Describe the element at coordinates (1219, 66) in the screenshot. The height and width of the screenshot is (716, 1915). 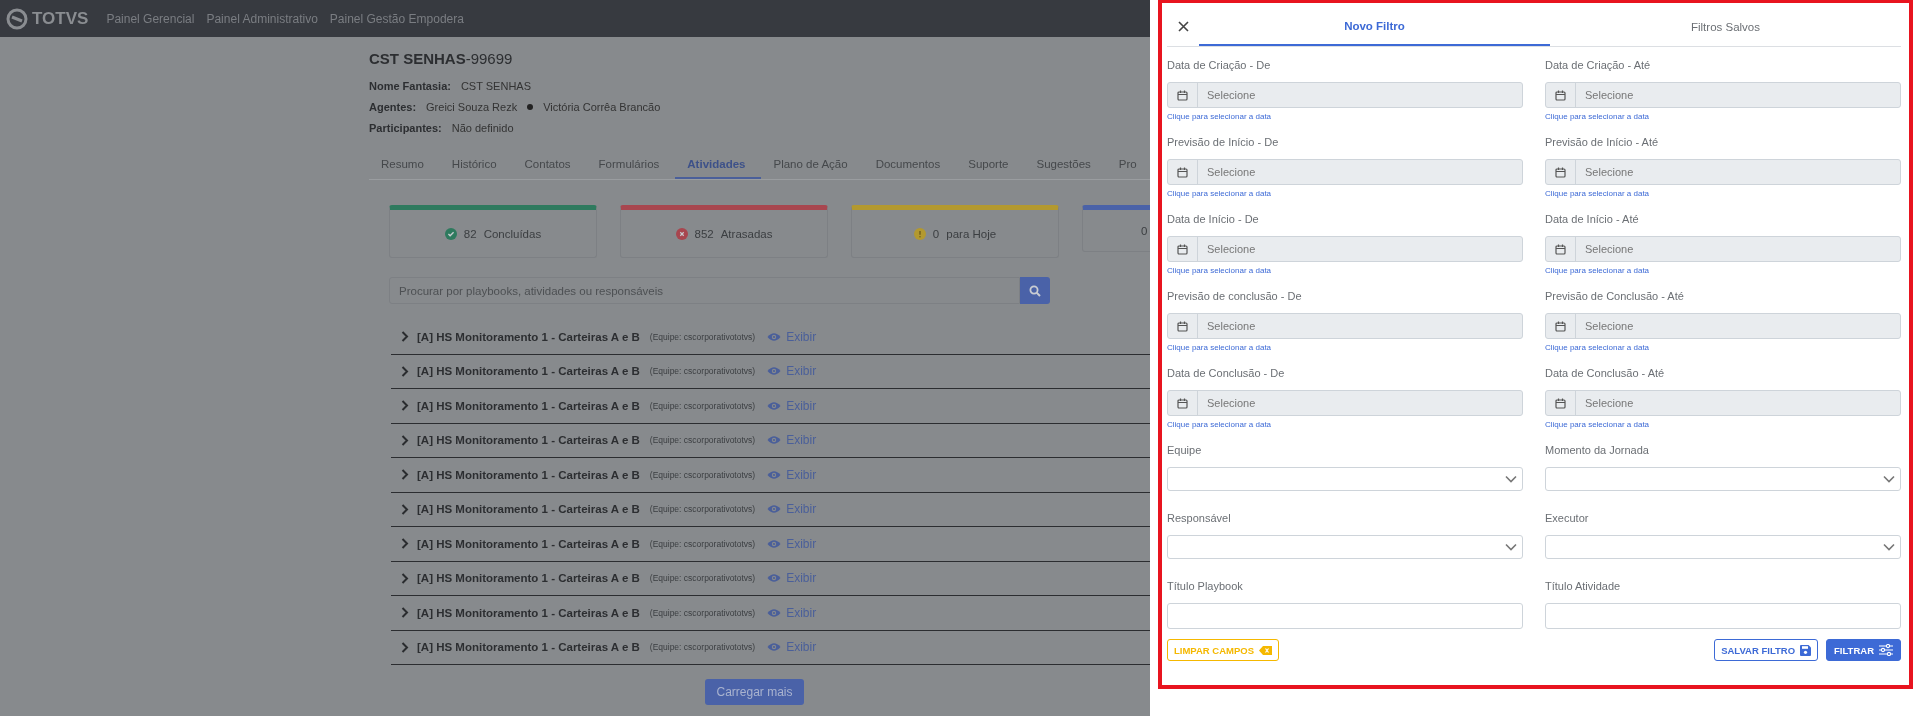
I see `field-label: Data de Criação - De` at that location.